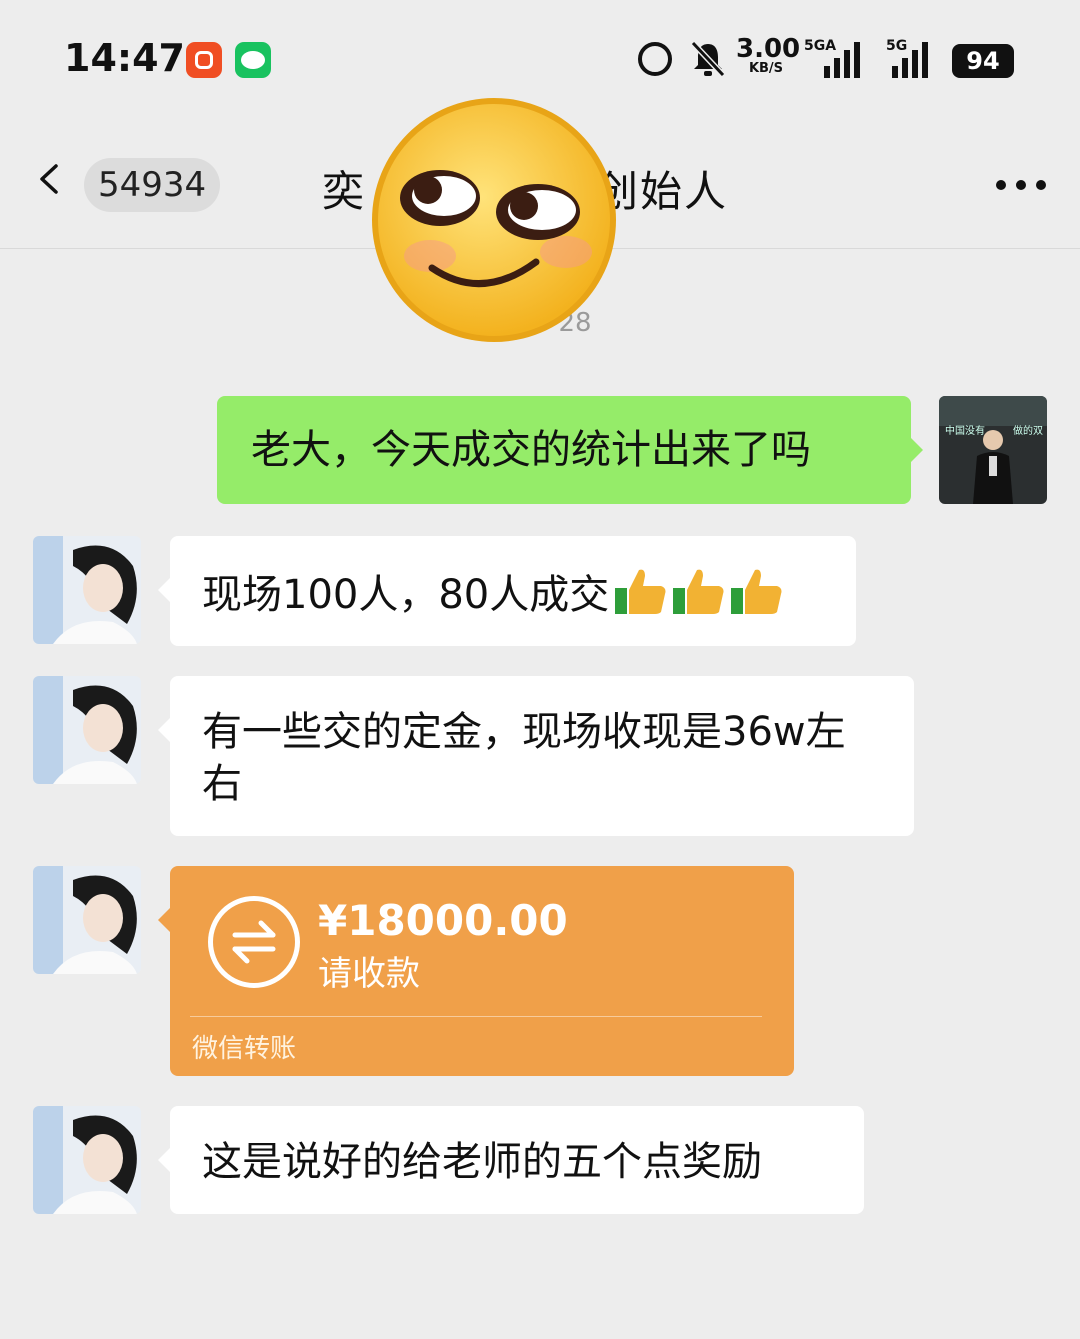 The width and height of the screenshot is (1080, 1339). I want to click on wechat-transfer-card: ¥18000.00 请收款 微信转账, so click(476, 971).